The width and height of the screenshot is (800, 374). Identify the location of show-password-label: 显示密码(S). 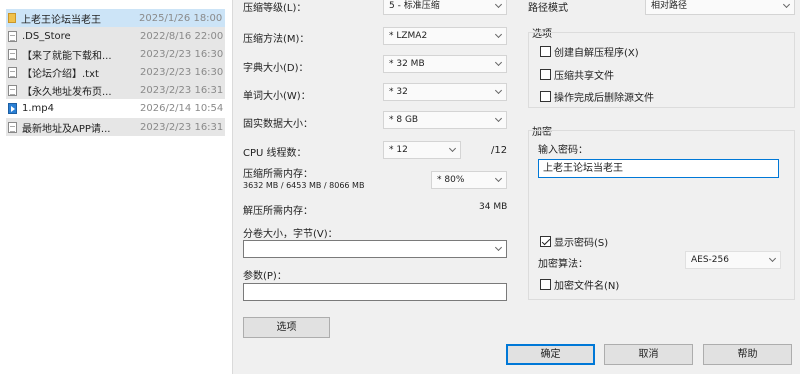
(581, 243).